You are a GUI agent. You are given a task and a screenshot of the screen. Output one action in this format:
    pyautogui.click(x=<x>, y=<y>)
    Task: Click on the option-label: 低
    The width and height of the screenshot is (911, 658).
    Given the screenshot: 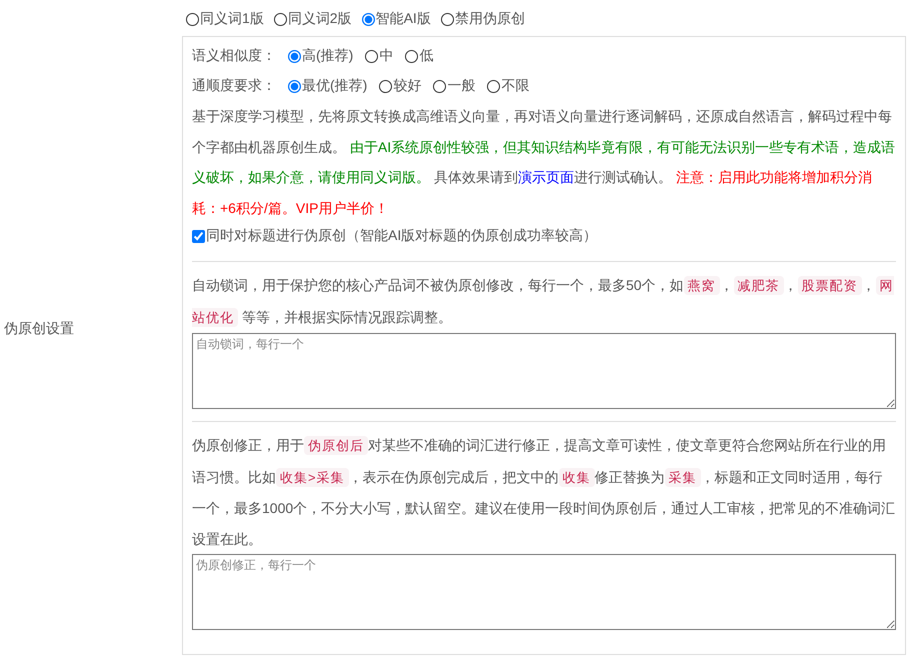 What is the action you would take?
    pyautogui.click(x=426, y=56)
    